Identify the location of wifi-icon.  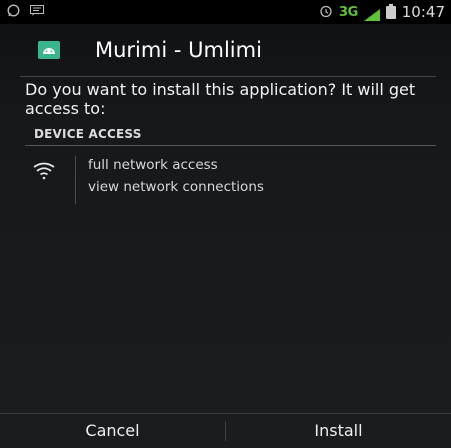
(44, 171).